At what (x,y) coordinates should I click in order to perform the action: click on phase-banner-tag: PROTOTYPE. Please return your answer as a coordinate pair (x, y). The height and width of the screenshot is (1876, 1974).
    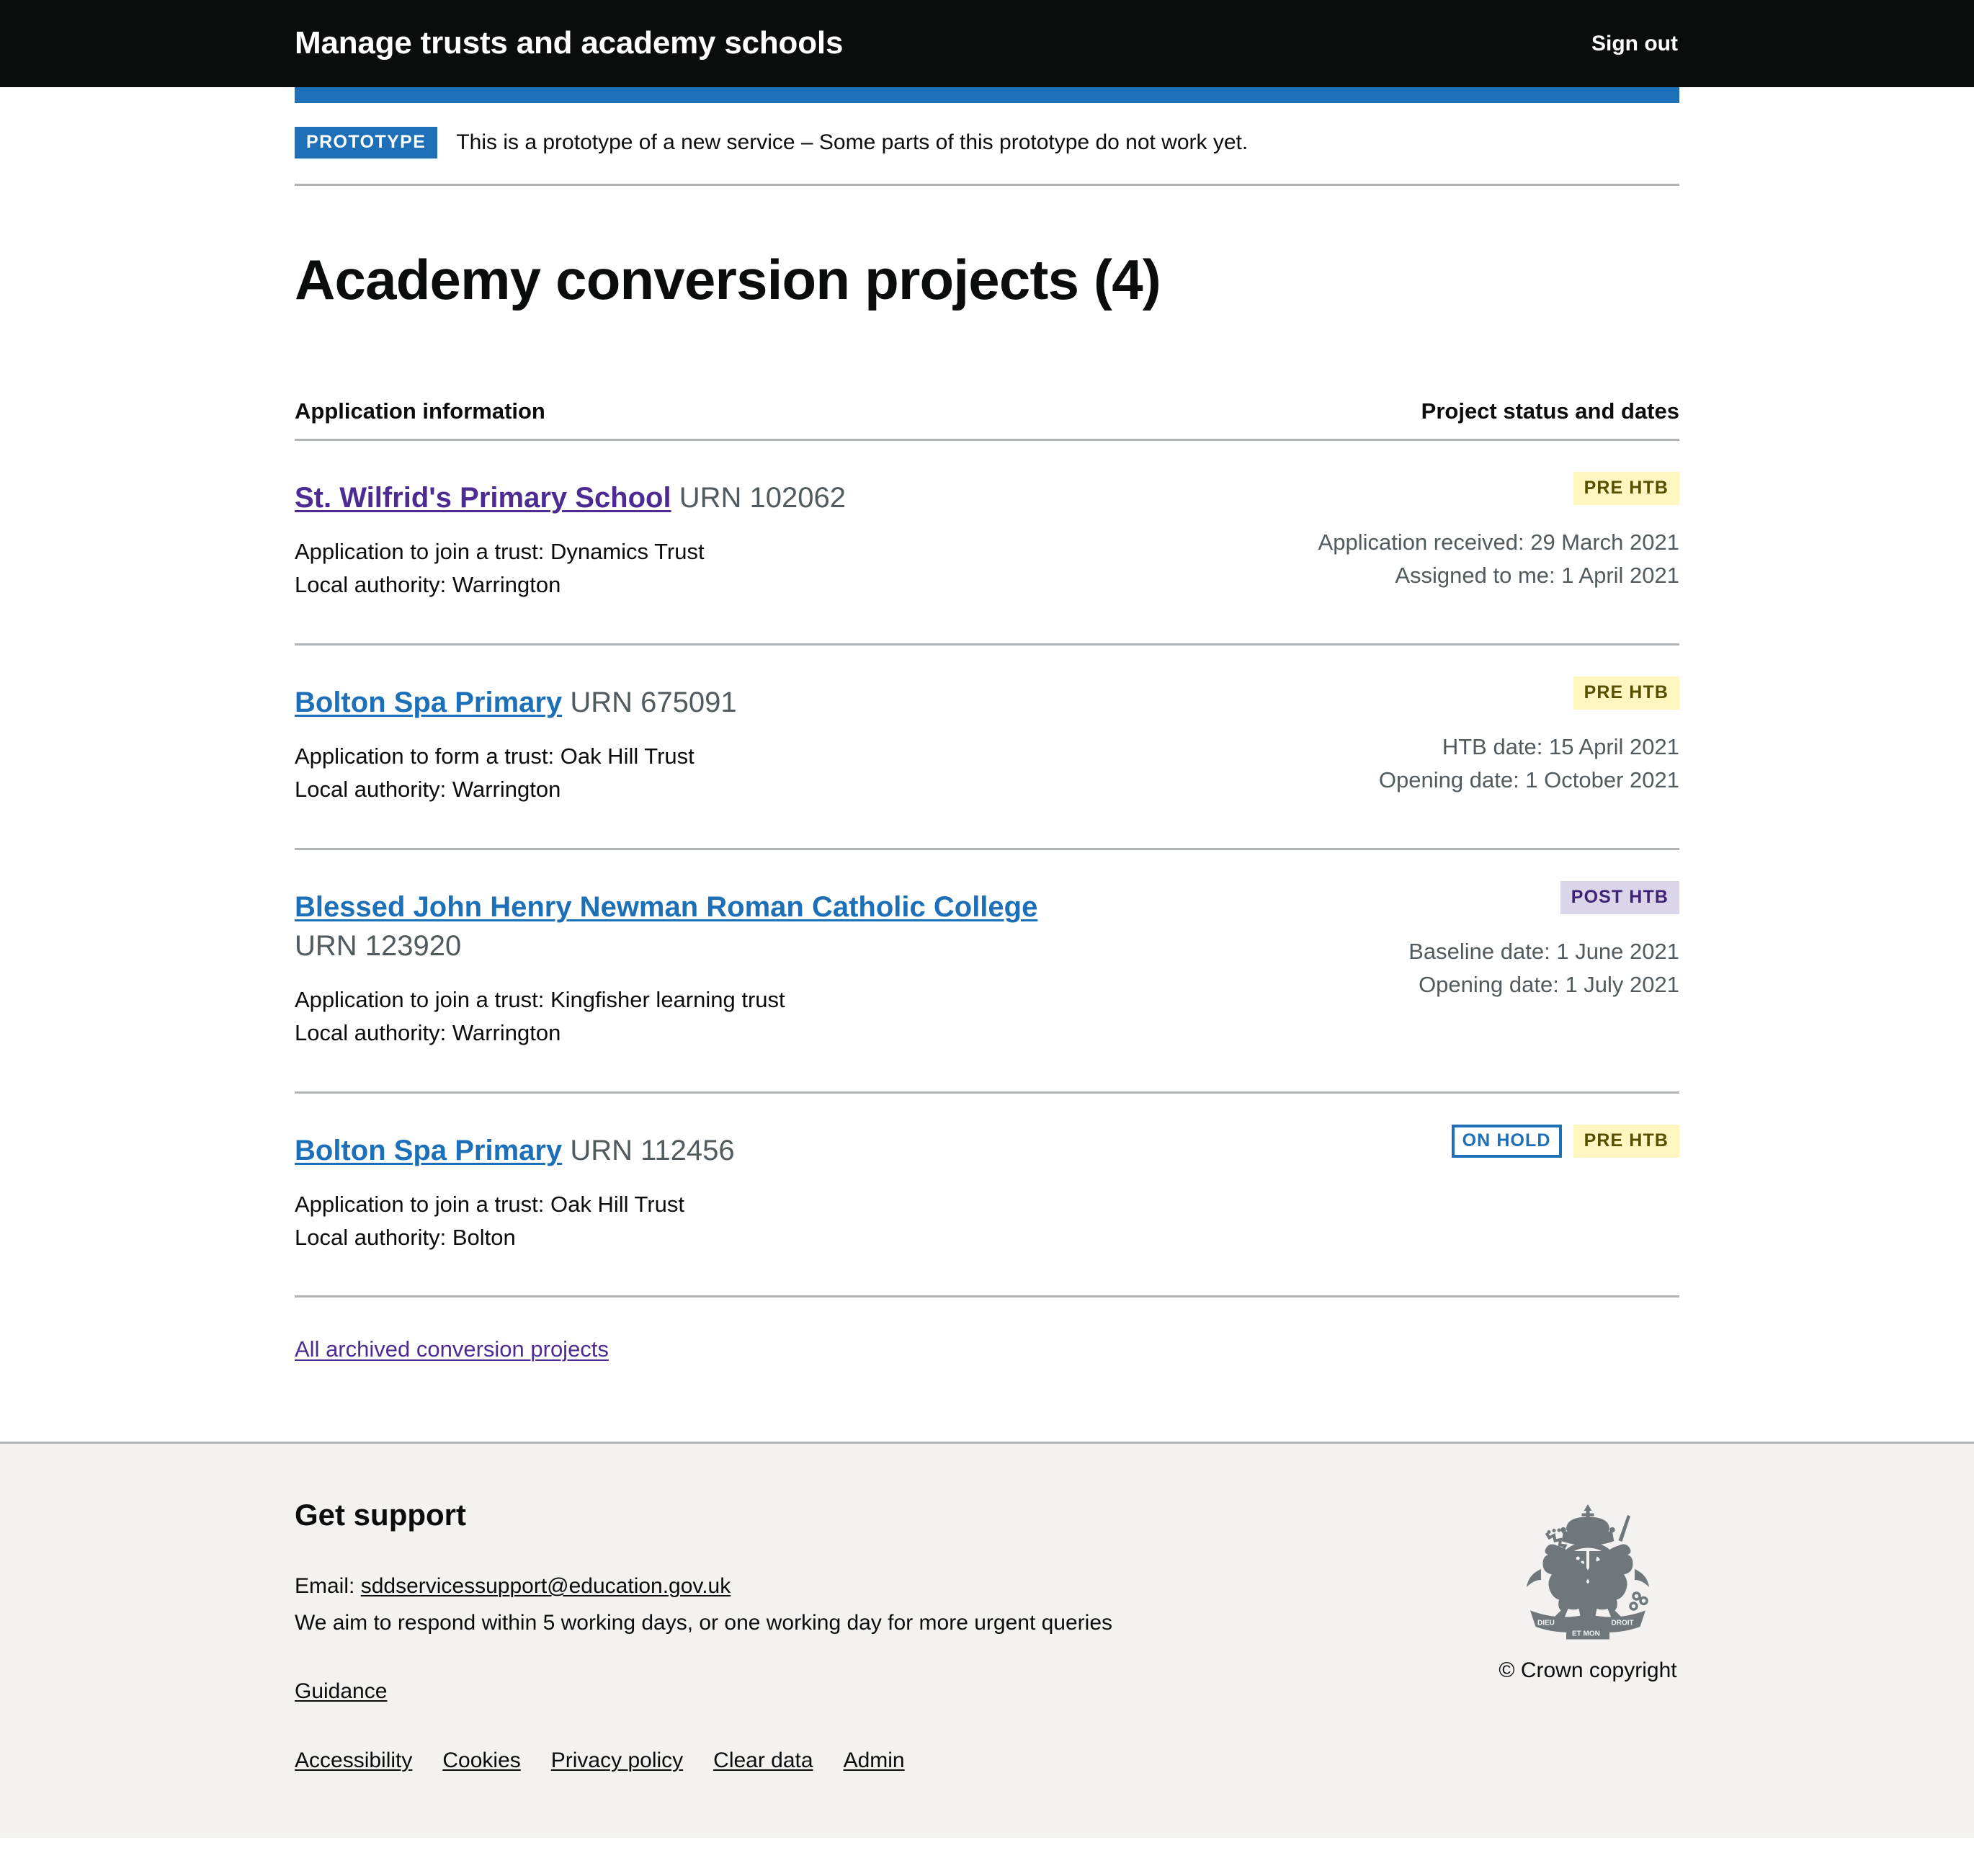
    Looking at the image, I should click on (367, 142).